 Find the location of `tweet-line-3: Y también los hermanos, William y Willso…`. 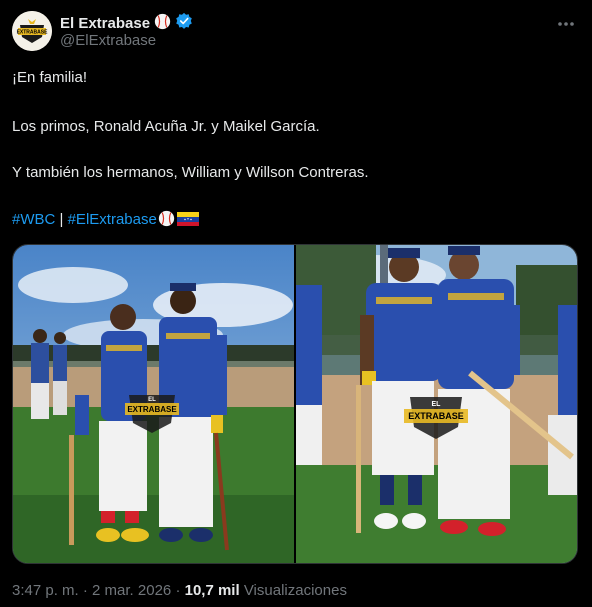

tweet-line-3: Y también los hermanos, William y Willso… is located at coordinates (190, 172).